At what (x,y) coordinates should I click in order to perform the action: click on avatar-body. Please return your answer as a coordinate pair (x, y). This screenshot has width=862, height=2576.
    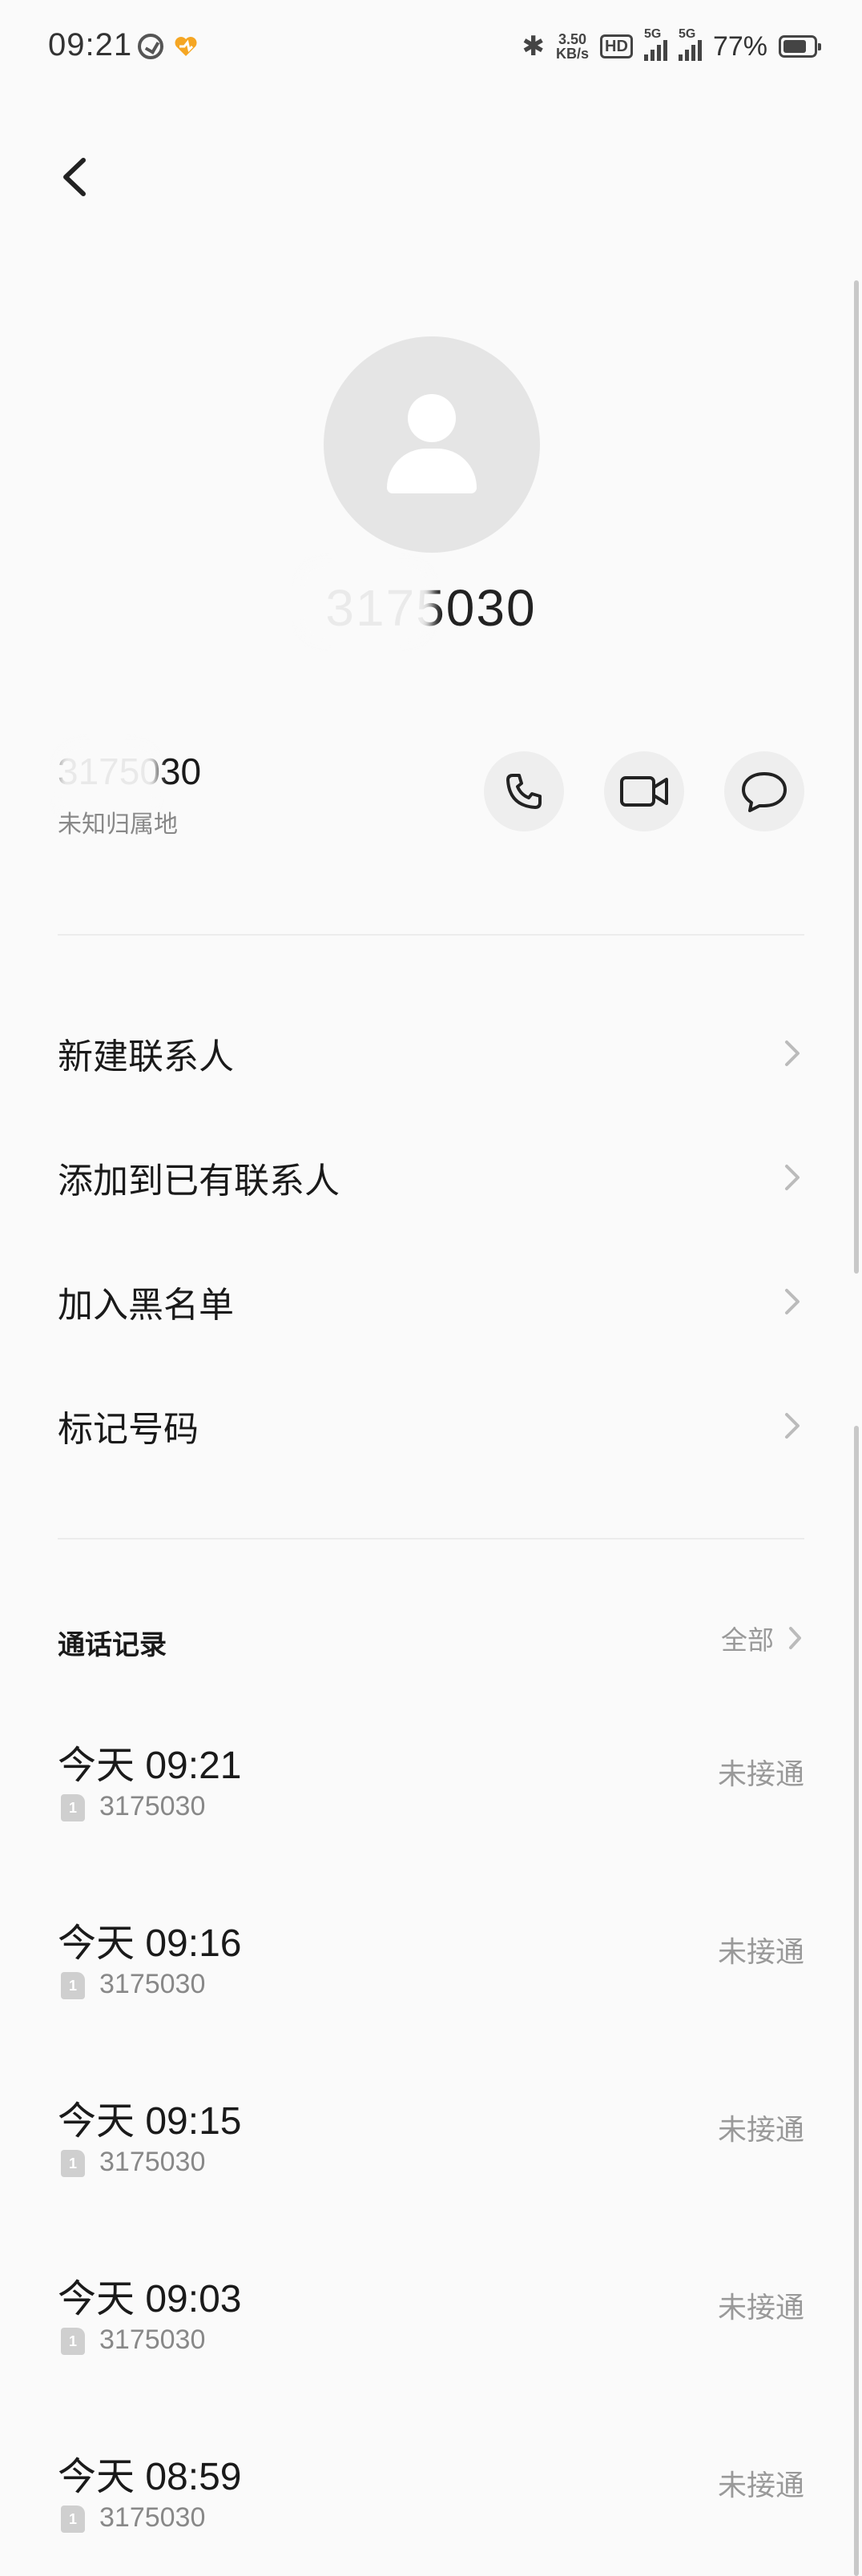
    Looking at the image, I should click on (432, 471).